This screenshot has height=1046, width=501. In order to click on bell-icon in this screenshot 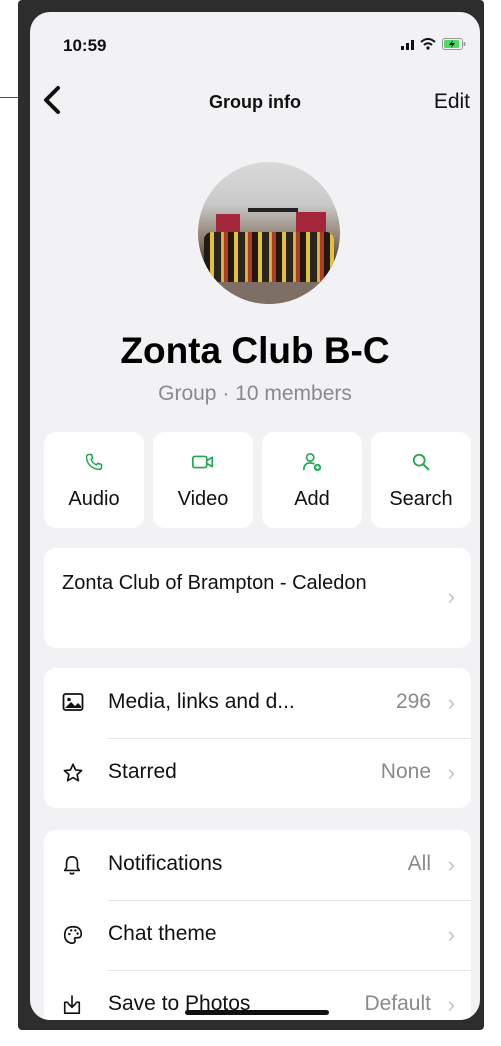, I will do `click(72, 865)`.